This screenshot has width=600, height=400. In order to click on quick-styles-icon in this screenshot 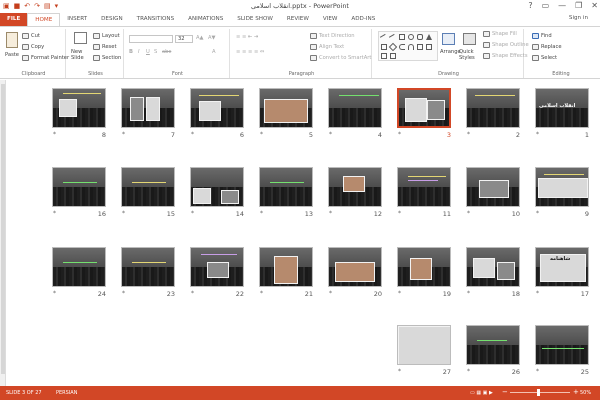, I will do `click(469, 39)`.